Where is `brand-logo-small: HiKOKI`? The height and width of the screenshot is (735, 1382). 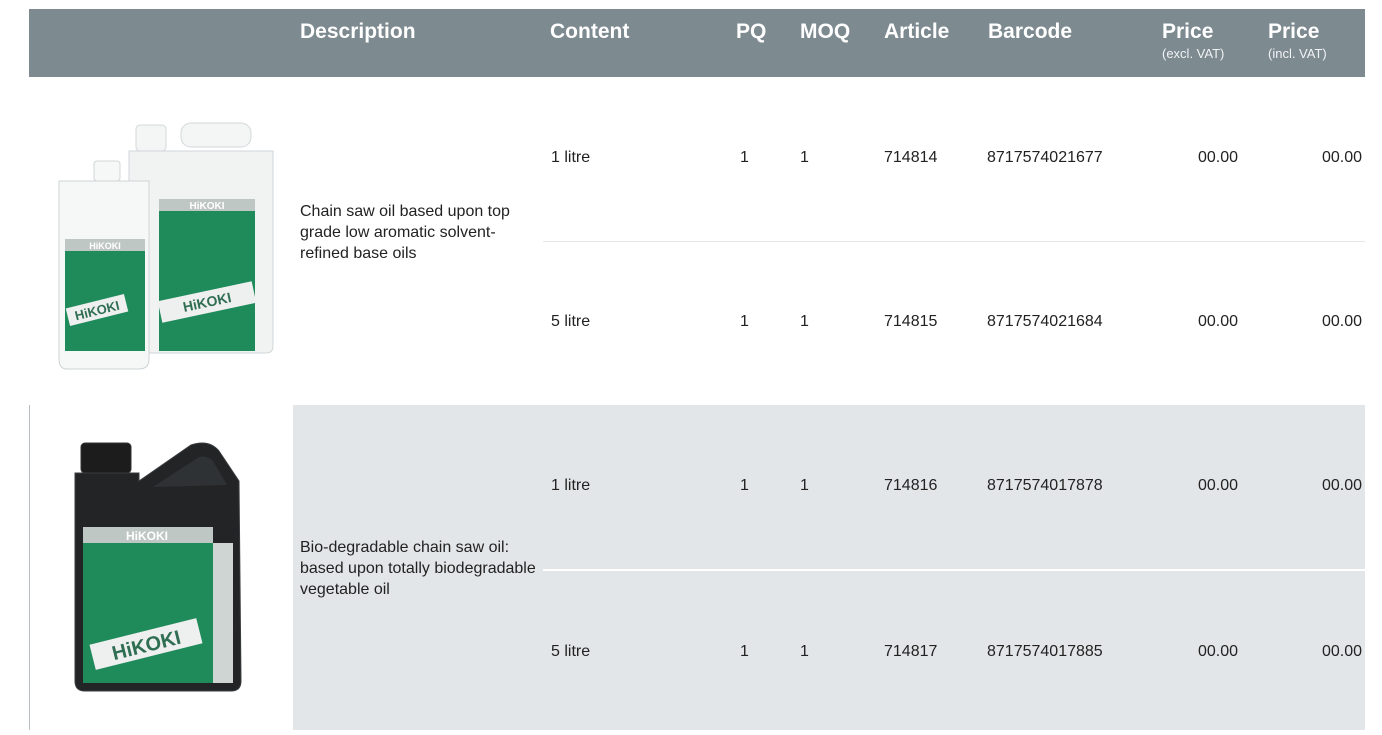
brand-logo-small: HiKOKI is located at coordinates (105, 246).